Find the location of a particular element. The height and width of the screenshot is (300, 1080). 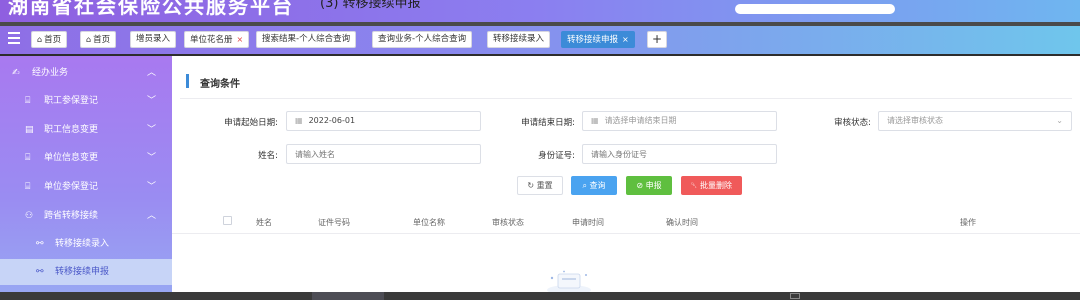

tab-add-member: 增员录入 is located at coordinates (153, 39).